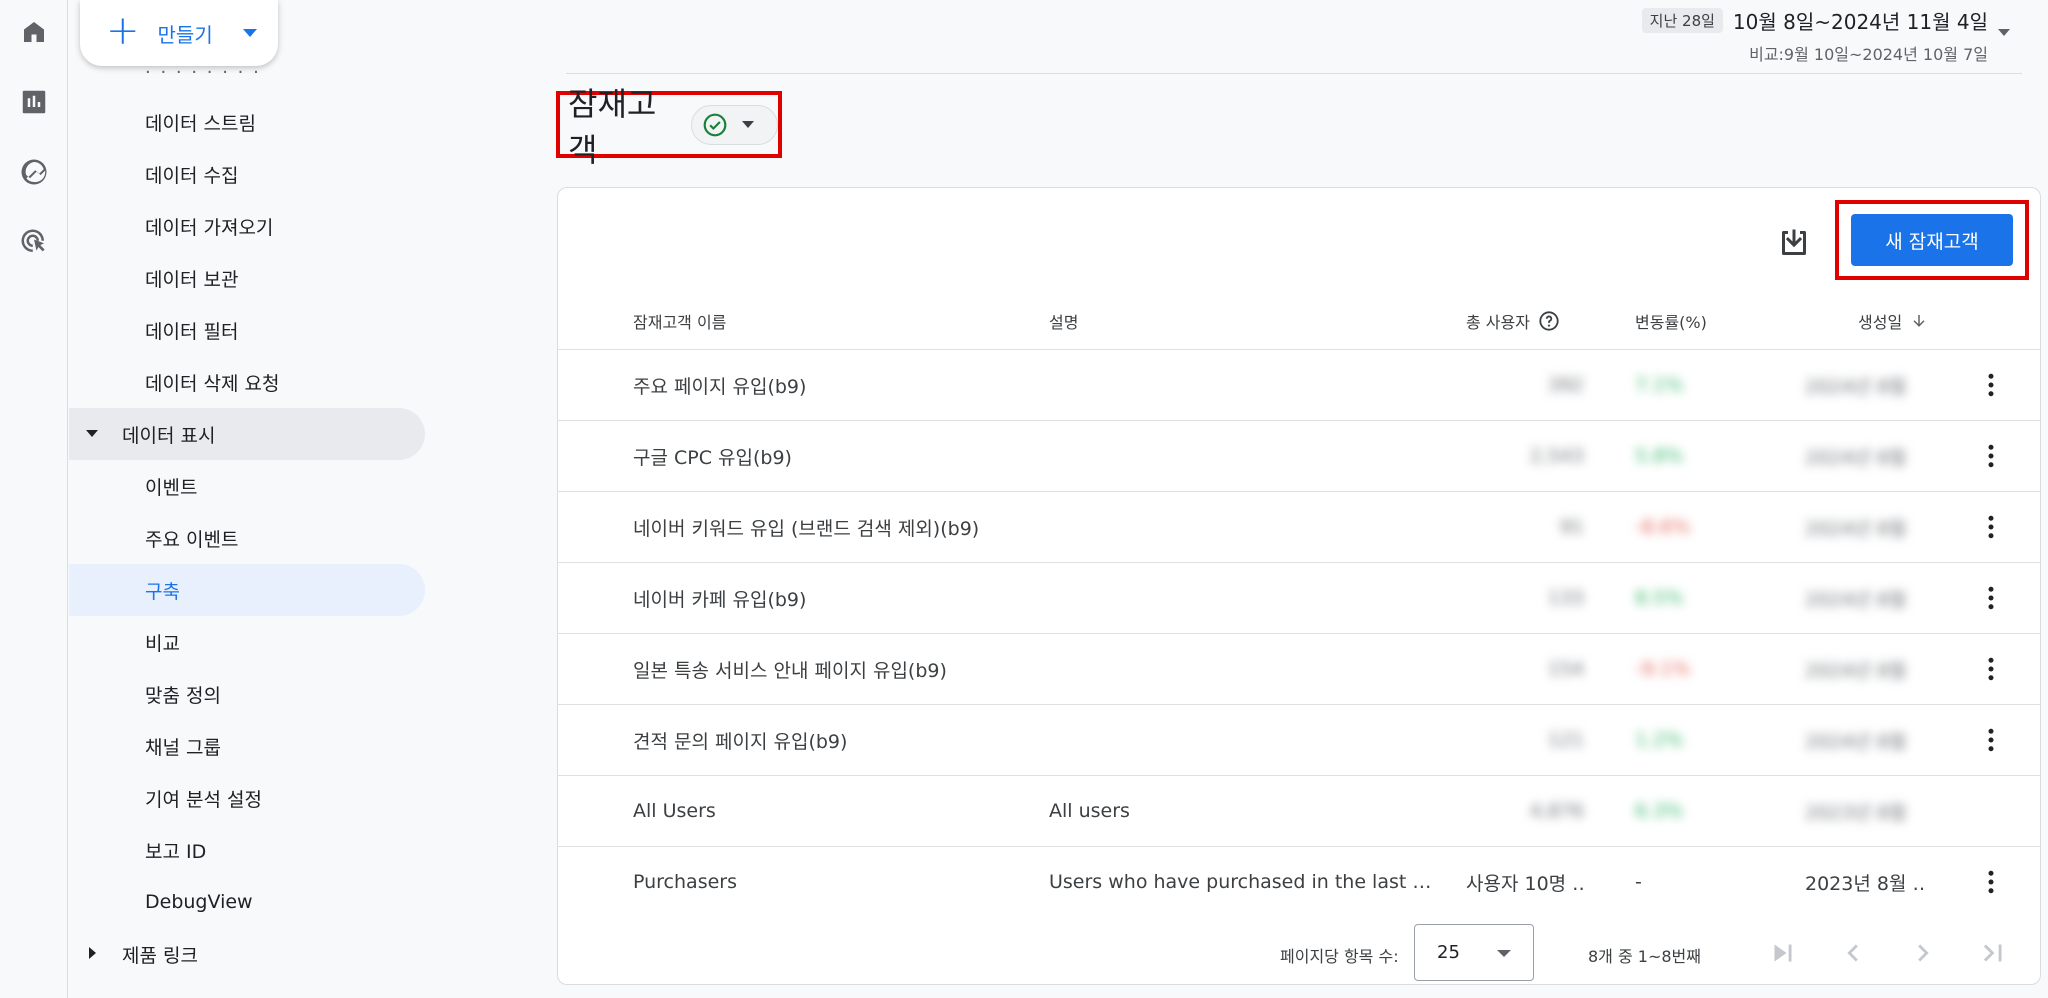 Image resolution: width=2048 pixels, height=998 pixels. Describe the element at coordinates (160, 955) in the screenshot. I see `sidebar-item-label: 제품 링크` at that location.